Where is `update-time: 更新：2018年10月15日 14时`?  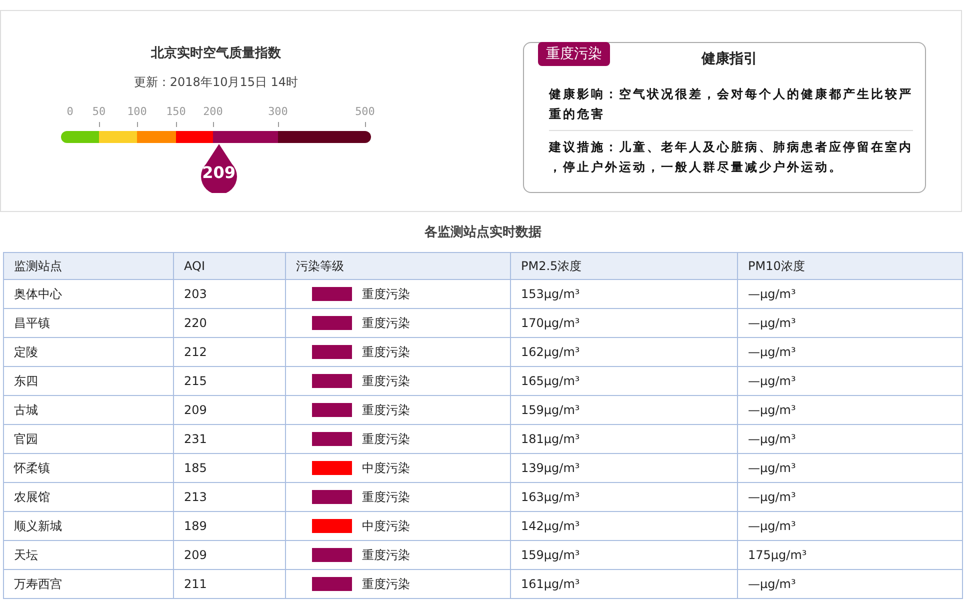 update-time: 更新：2018年10月15日 14时 is located at coordinates (216, 82).